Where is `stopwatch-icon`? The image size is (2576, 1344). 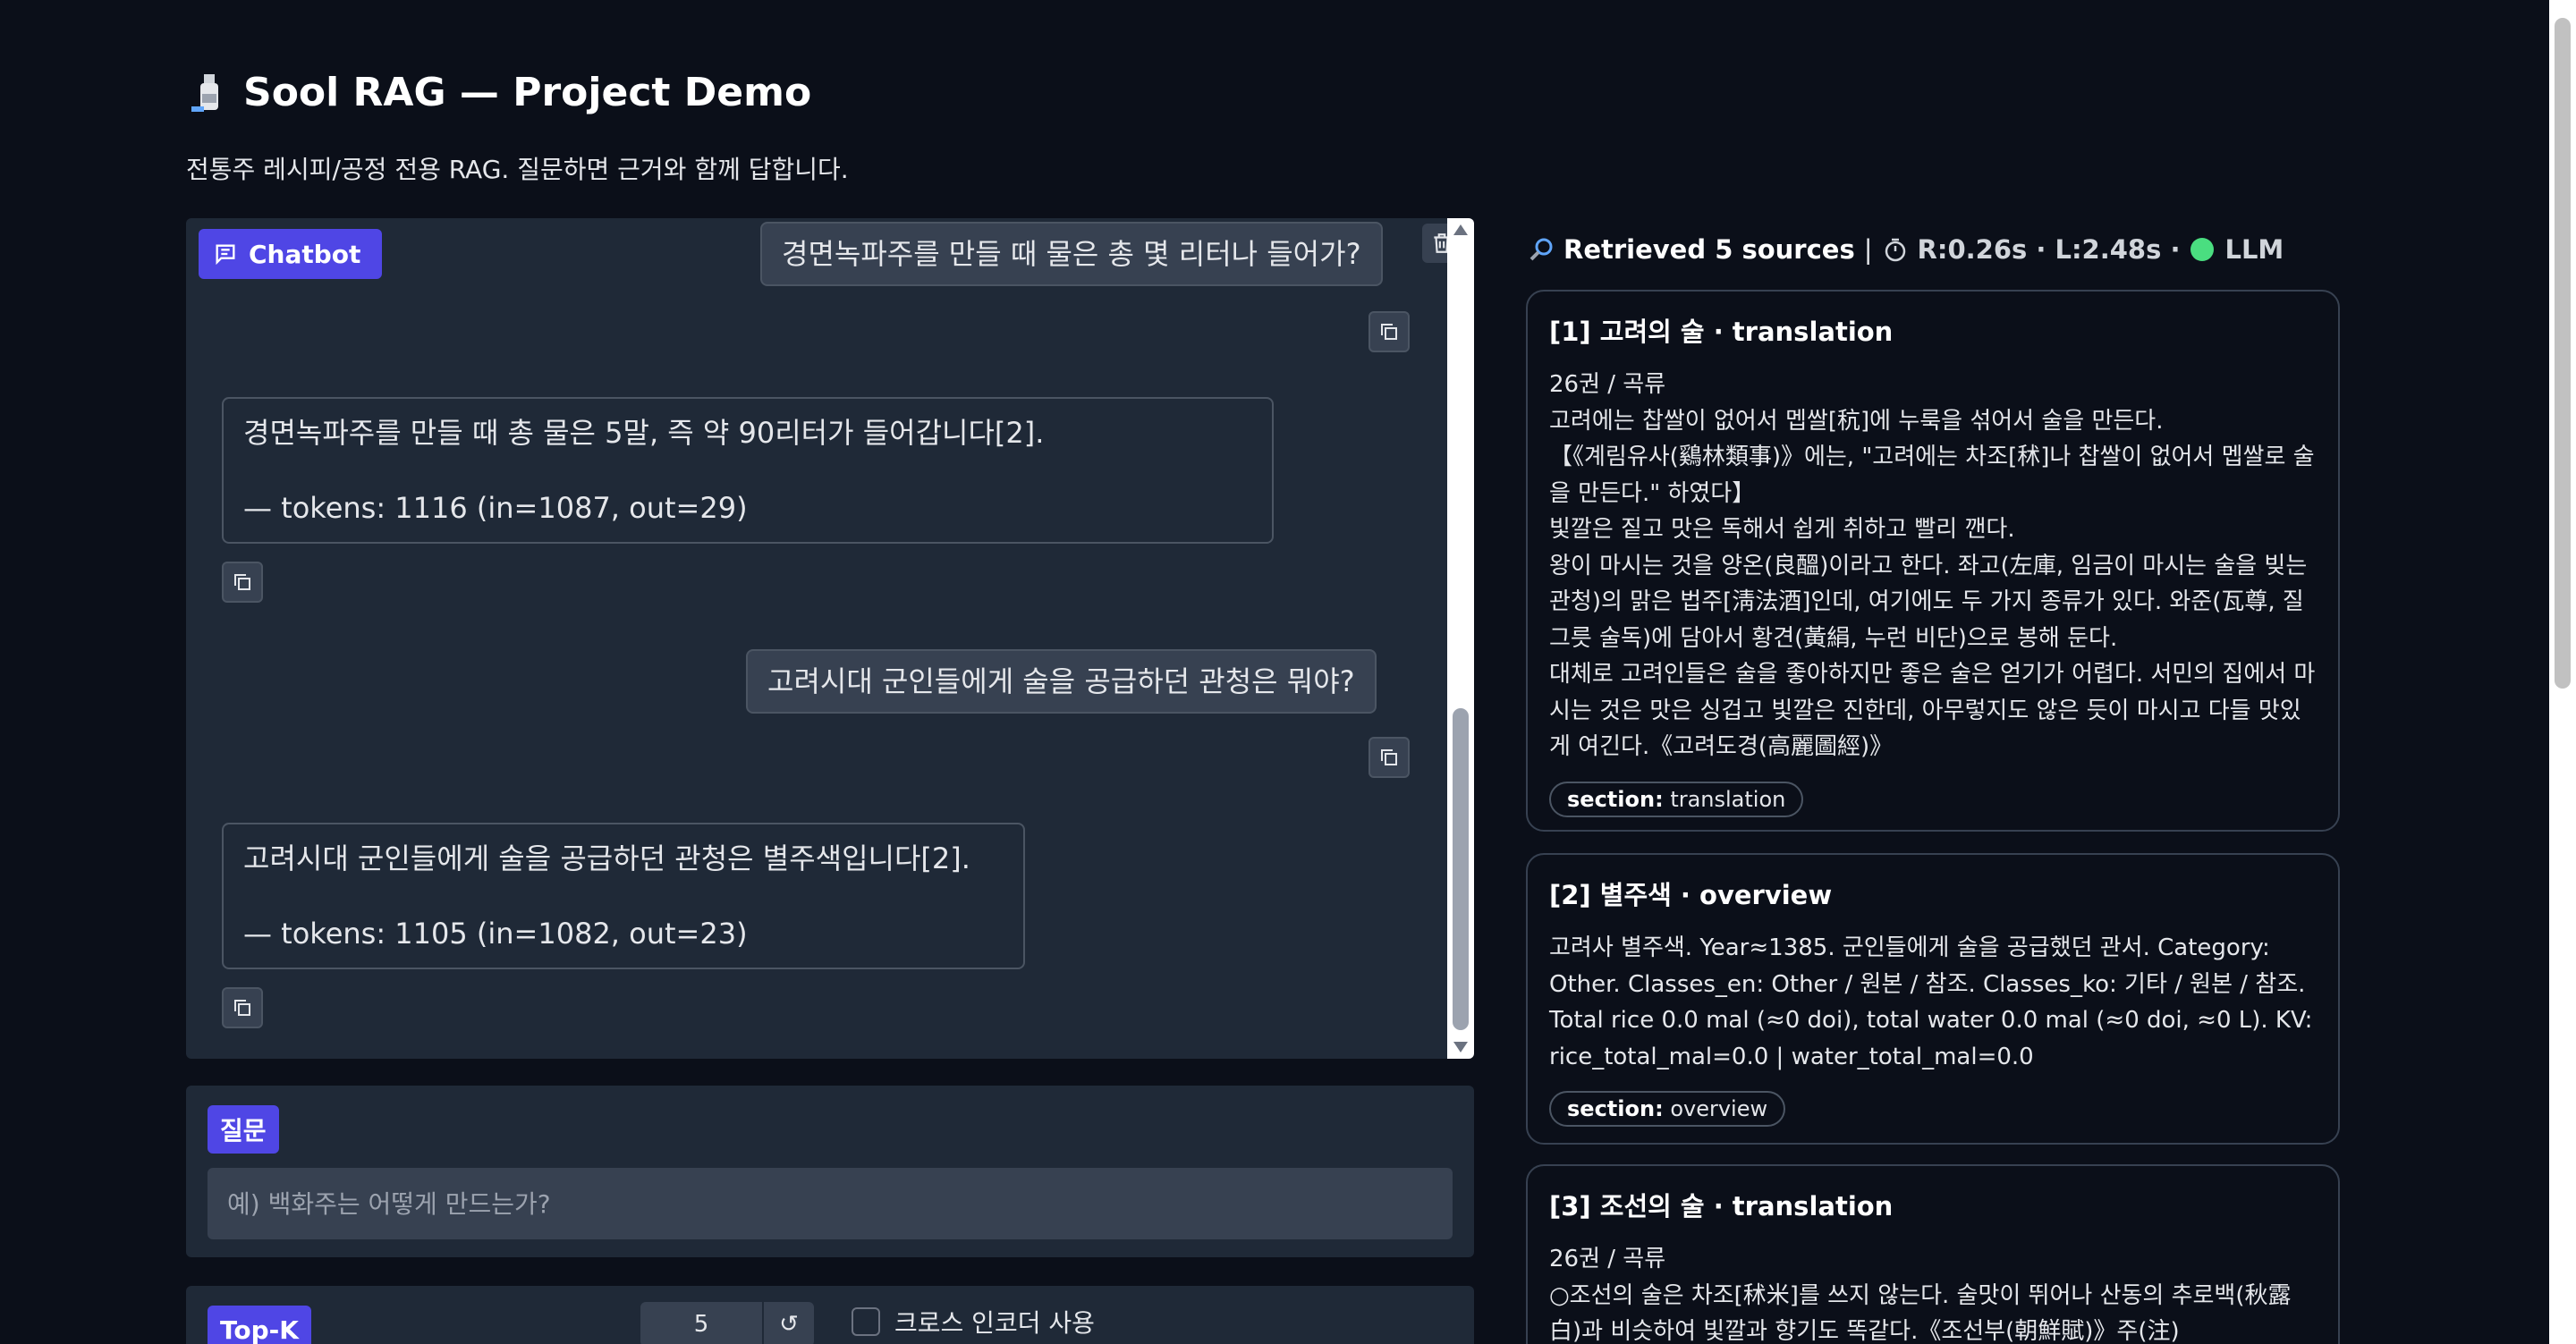
stopwatch-icon is located at coordinates (1895, 250).